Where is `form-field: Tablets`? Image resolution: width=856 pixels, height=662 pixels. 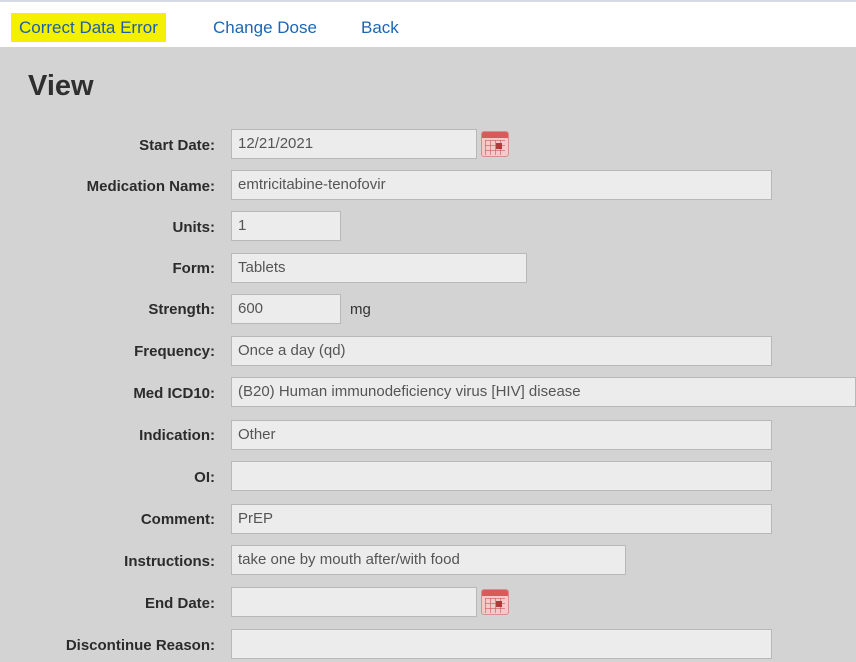 form-field: Tablets is located at coordinates (379, 268).